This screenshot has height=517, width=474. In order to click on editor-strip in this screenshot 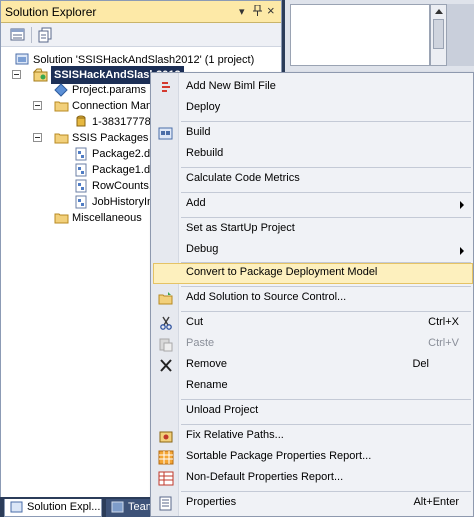, I will do `click(460, 35)`.